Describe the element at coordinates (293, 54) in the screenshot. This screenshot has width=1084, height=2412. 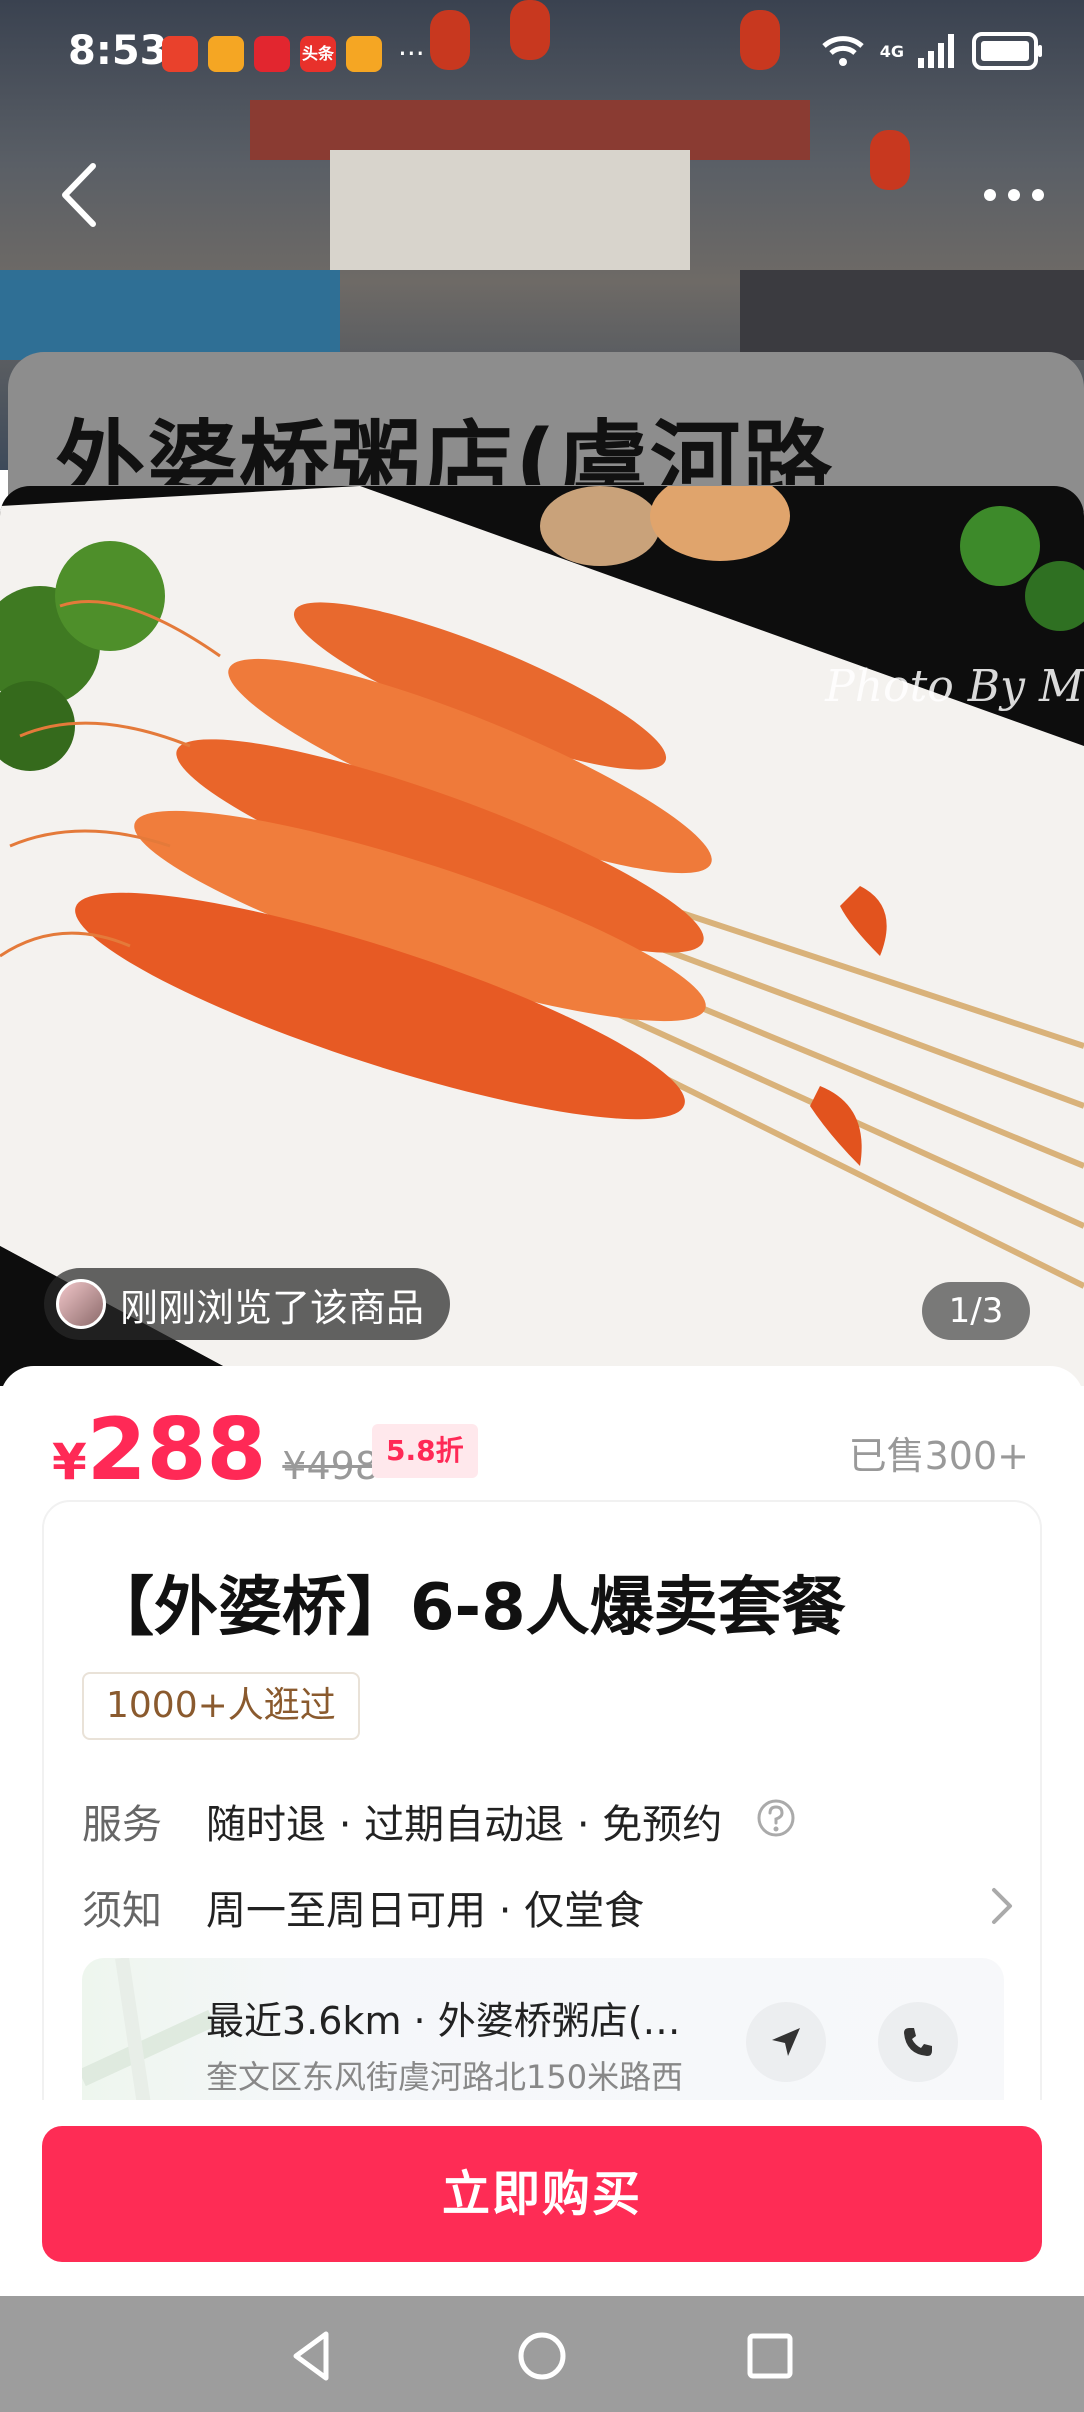
I see `status-app-icons: 头条 ···` at that location.